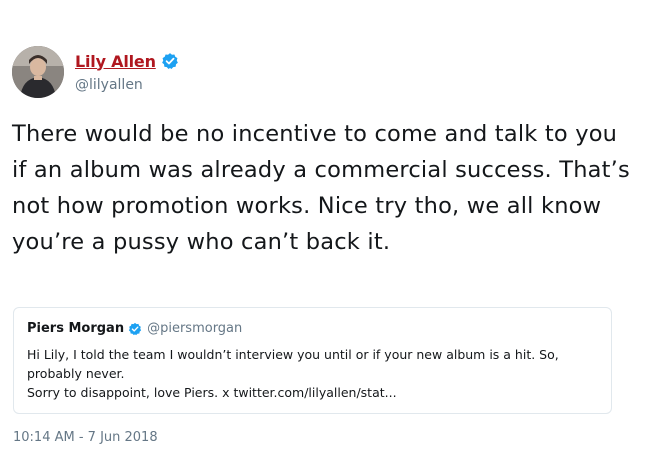 Image resolution: width=650 pixels, height=457 pixels. Describe the element at coordinates (76, 328) in the screenshot. I see `quoted-author-name: Piers Morgan` at that location.